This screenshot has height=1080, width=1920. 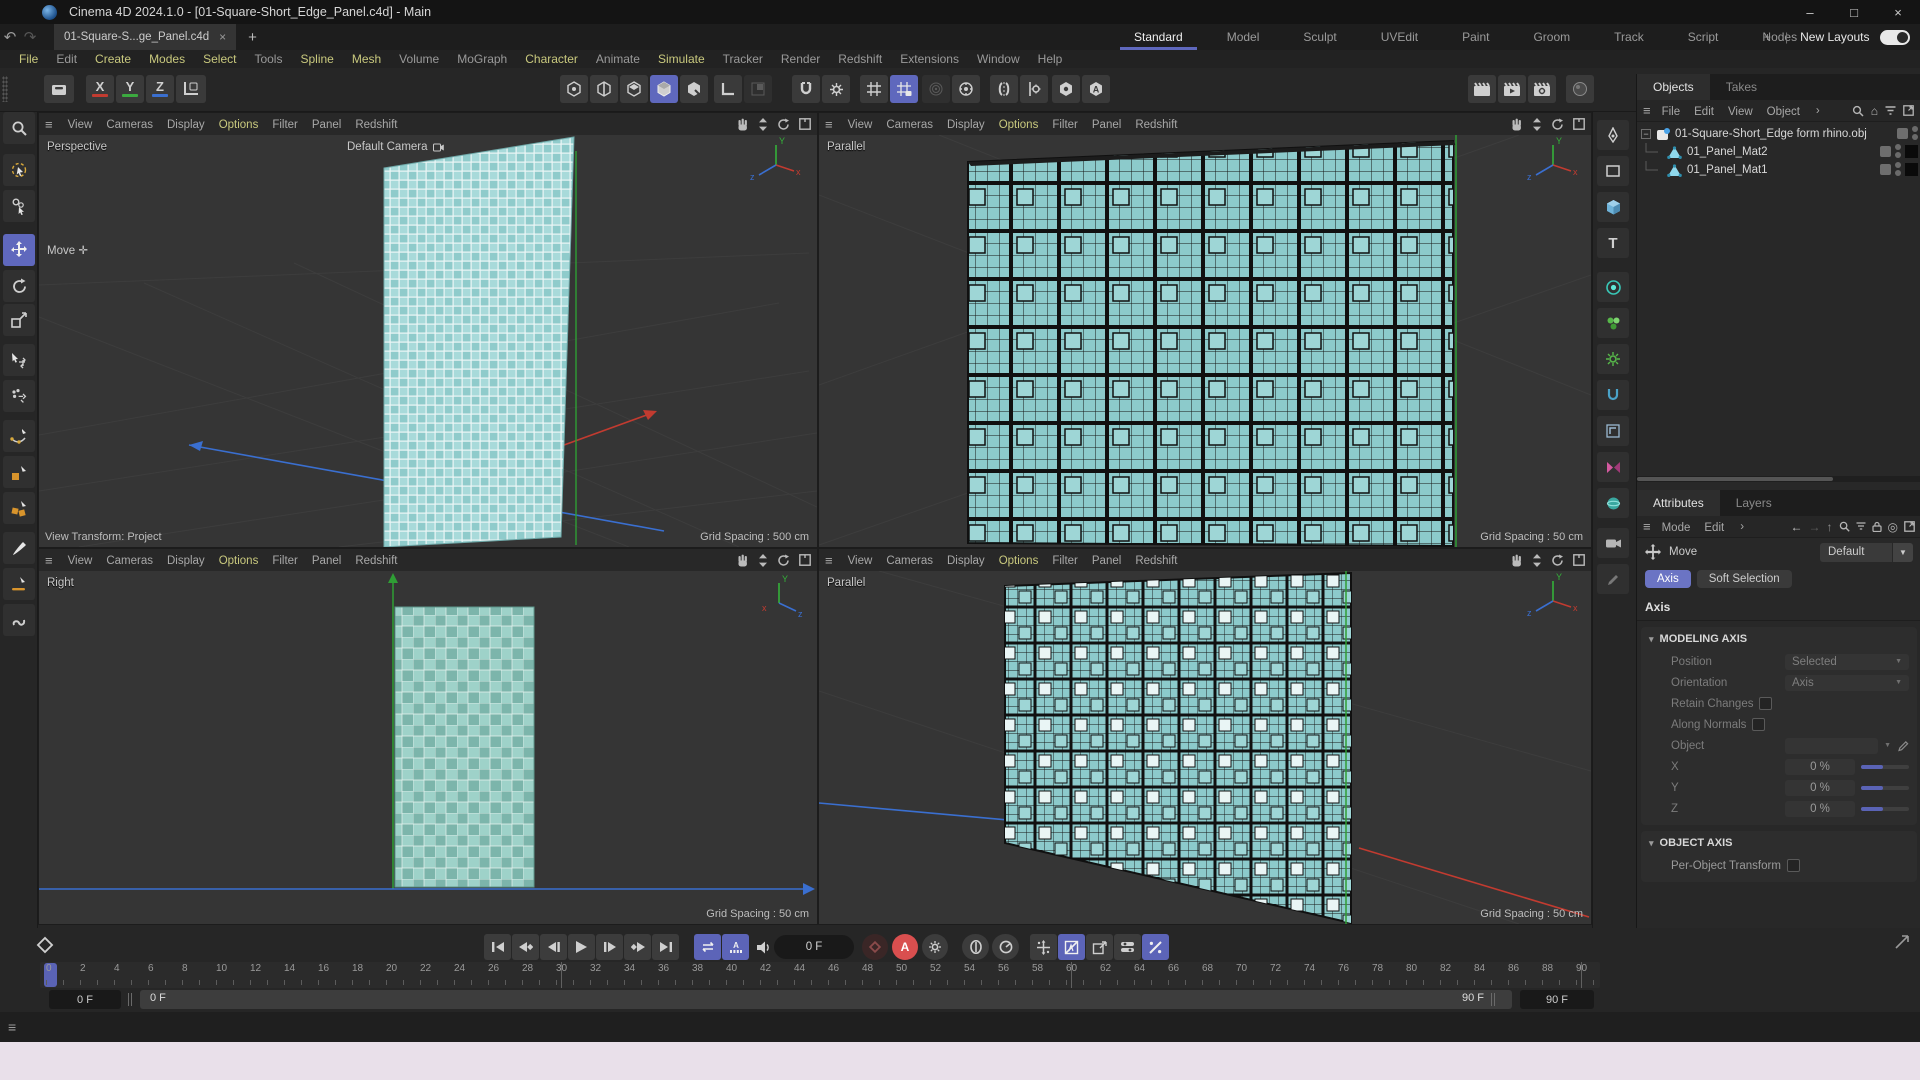 I want to click on document-tab-close-icon: ×, so click(x=222, y=37).